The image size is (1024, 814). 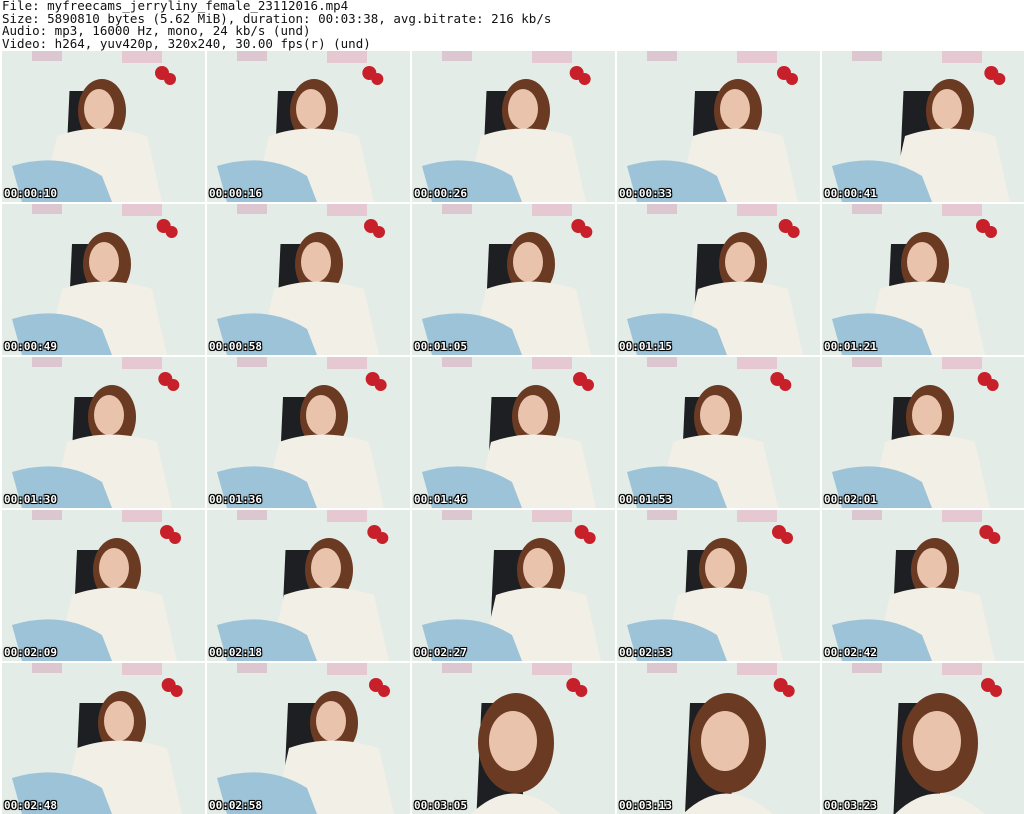 What do you see at coordinates (645, 193) in the screenshot?
I see `timestamp-label: 00:00:33` at bounding box center [645, 193].